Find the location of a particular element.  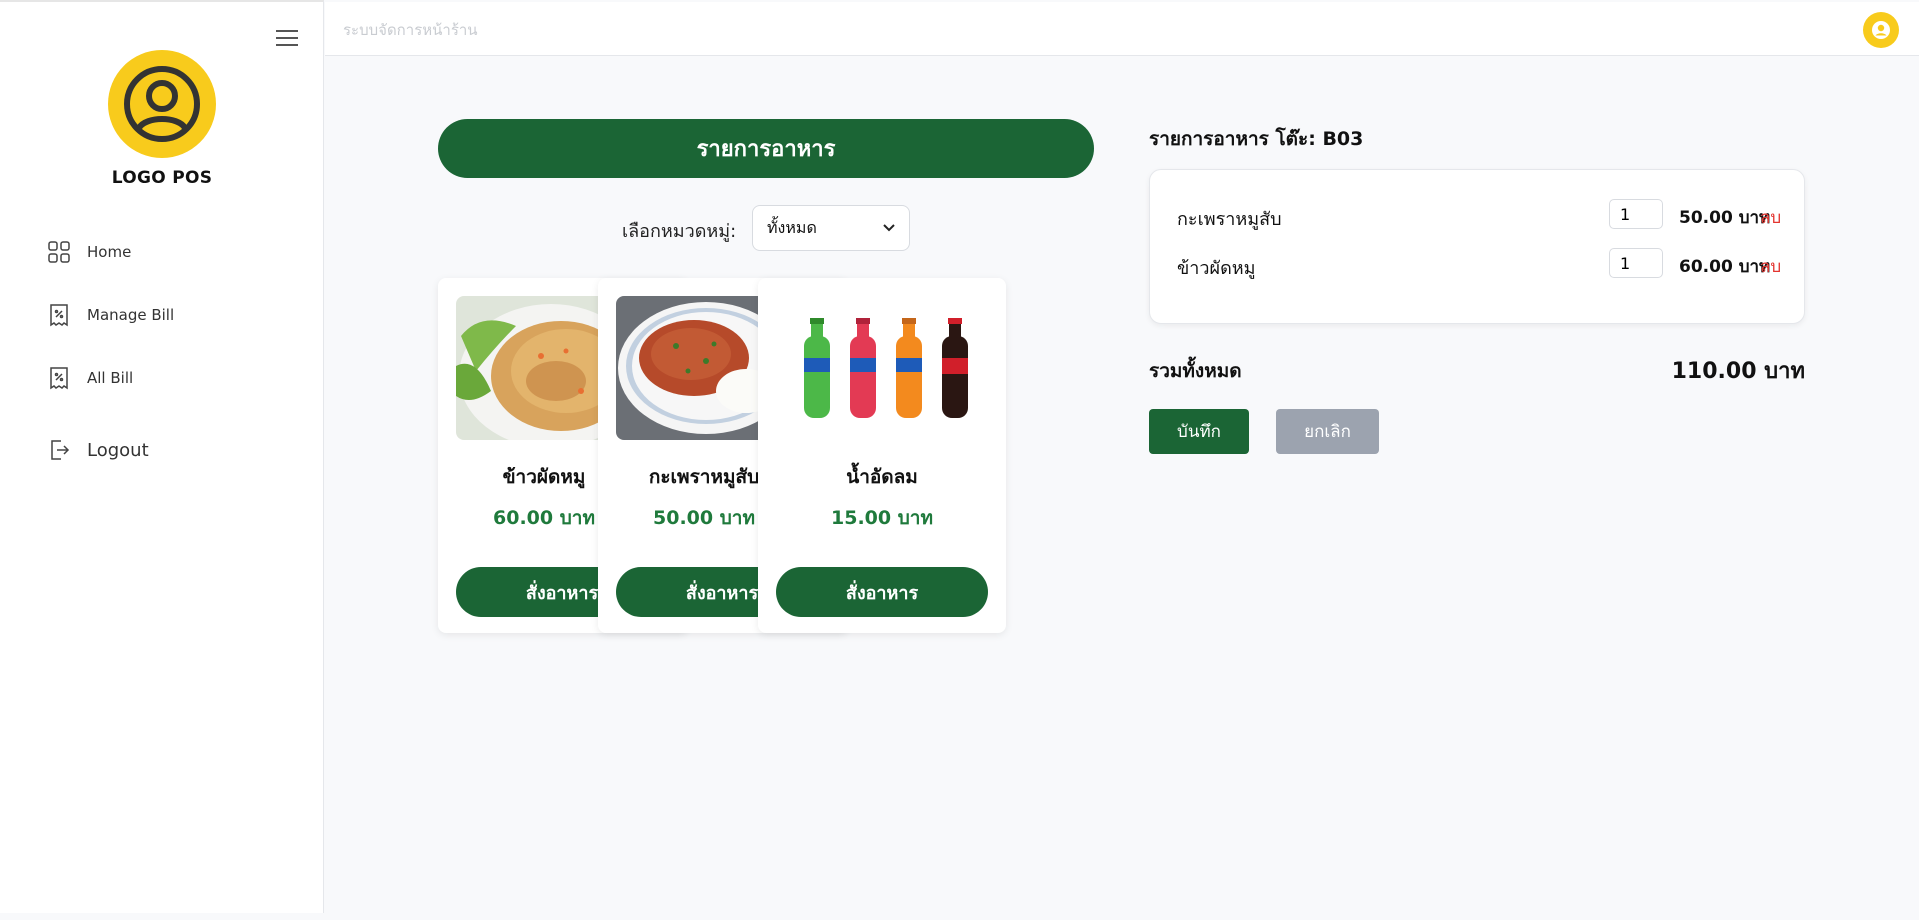

cancel-button: ยกเลิก is located at coordinates (1327, 431).